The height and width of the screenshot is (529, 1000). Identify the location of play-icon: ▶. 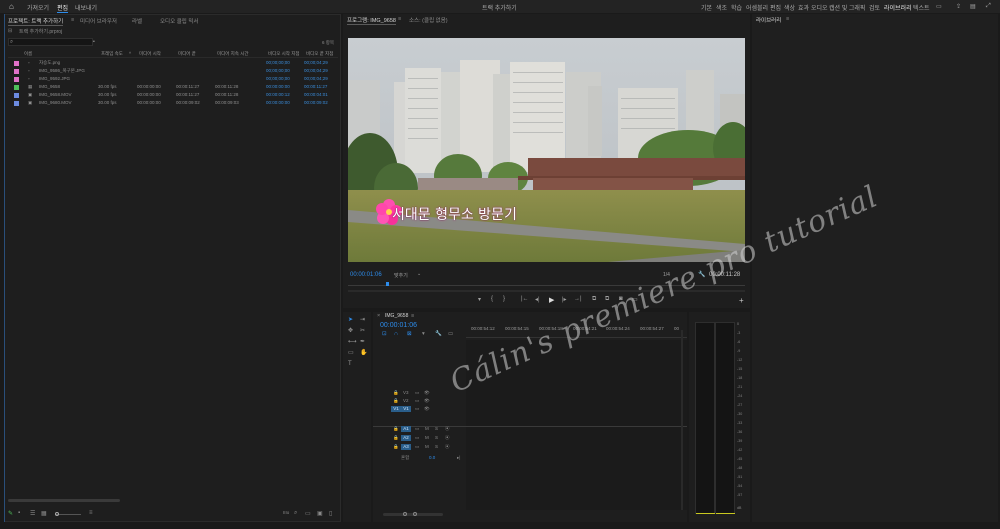
(551, 300).